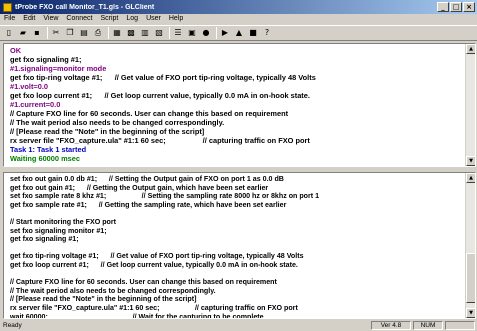  Describe the element at coordinates (84, 33) in the screenshot. I see `paste-icon: ▤` at that location.